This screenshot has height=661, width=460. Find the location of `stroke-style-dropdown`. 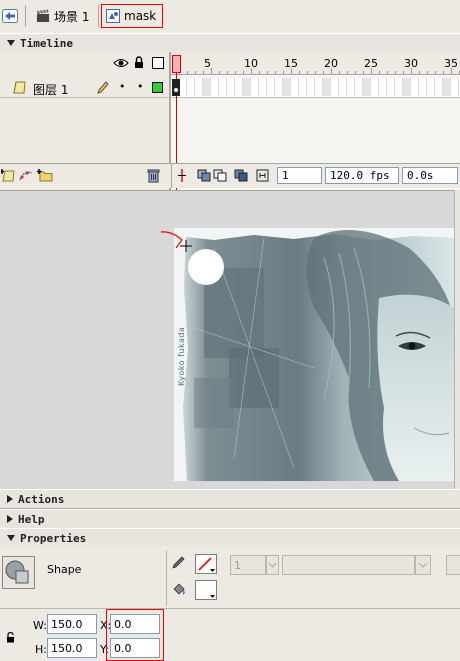

stroke-style-dropdown is located at coordinates (423, 565).